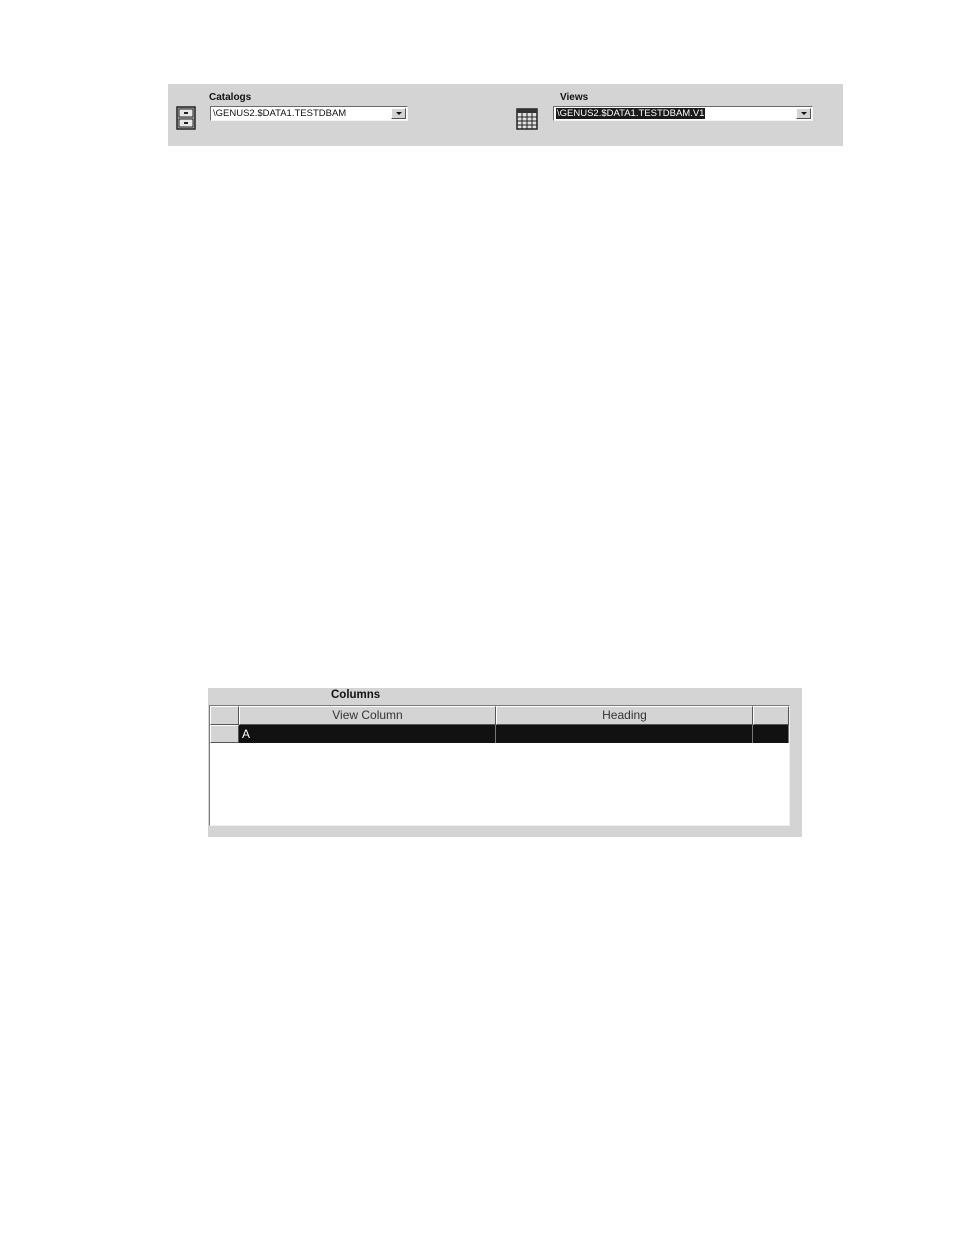 The width and height of the screenshot is (954, 1235). What do you see at coordinates (803, 113) in the screenshot?
I see `views-dropdown-button` at bounding box center [803, 113].